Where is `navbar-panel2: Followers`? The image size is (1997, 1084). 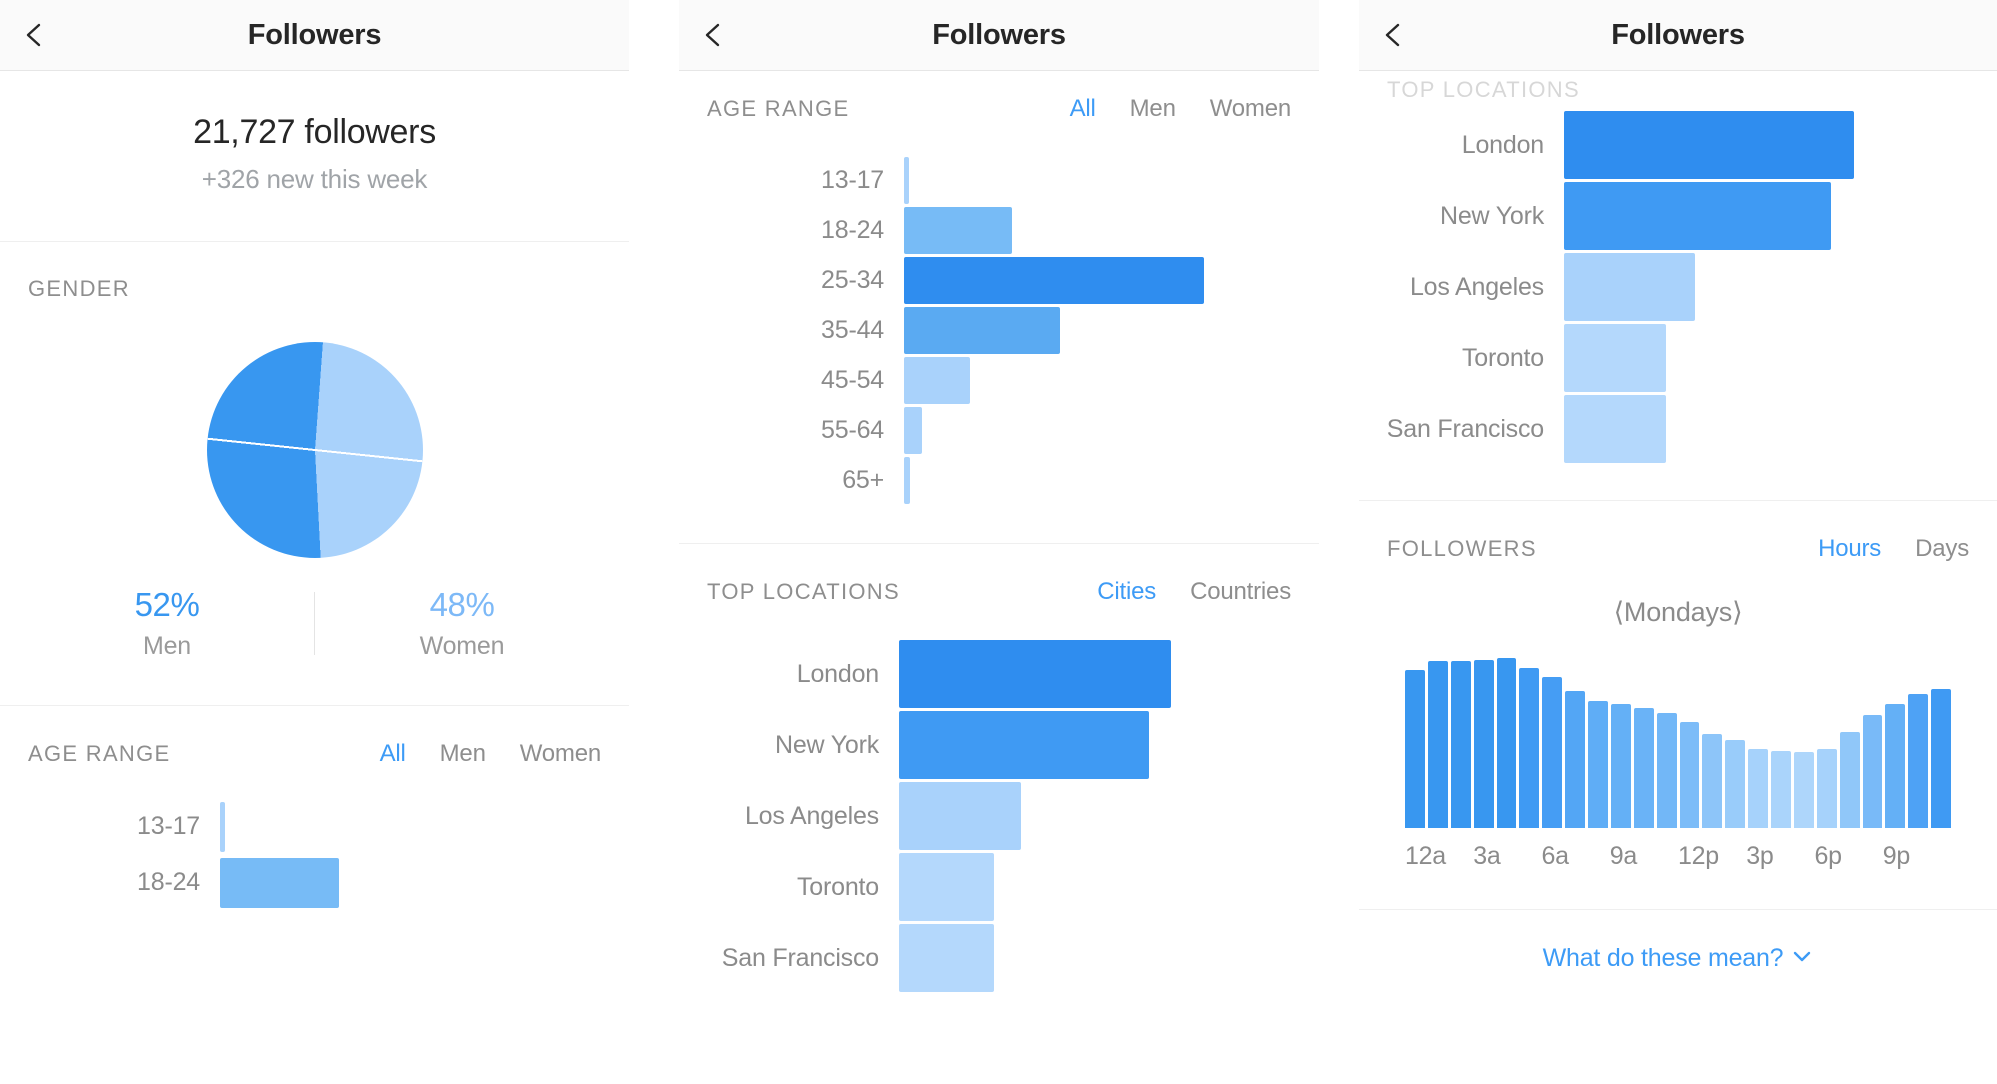
navbar-panel2: Followers is located at coordinates (999, 35).